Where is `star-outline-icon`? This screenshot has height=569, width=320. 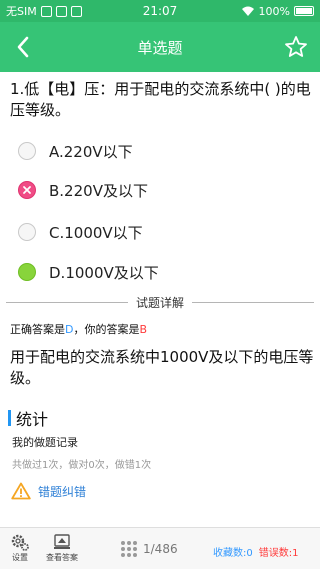 star-outline-icon is located at coordinates (296, 46).